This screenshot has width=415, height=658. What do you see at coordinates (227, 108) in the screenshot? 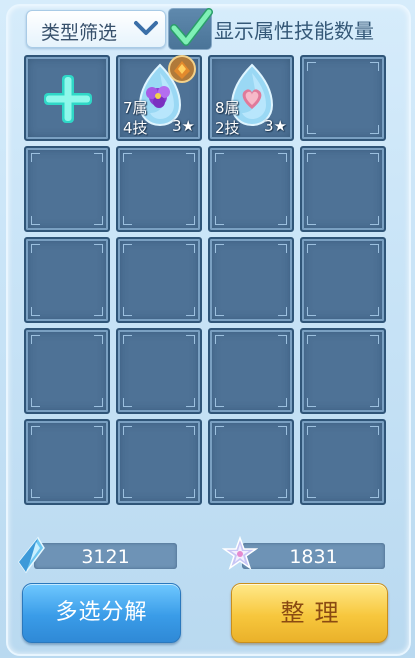
I see `item-attribute-count: 8属` at bounding box center [227, 108].